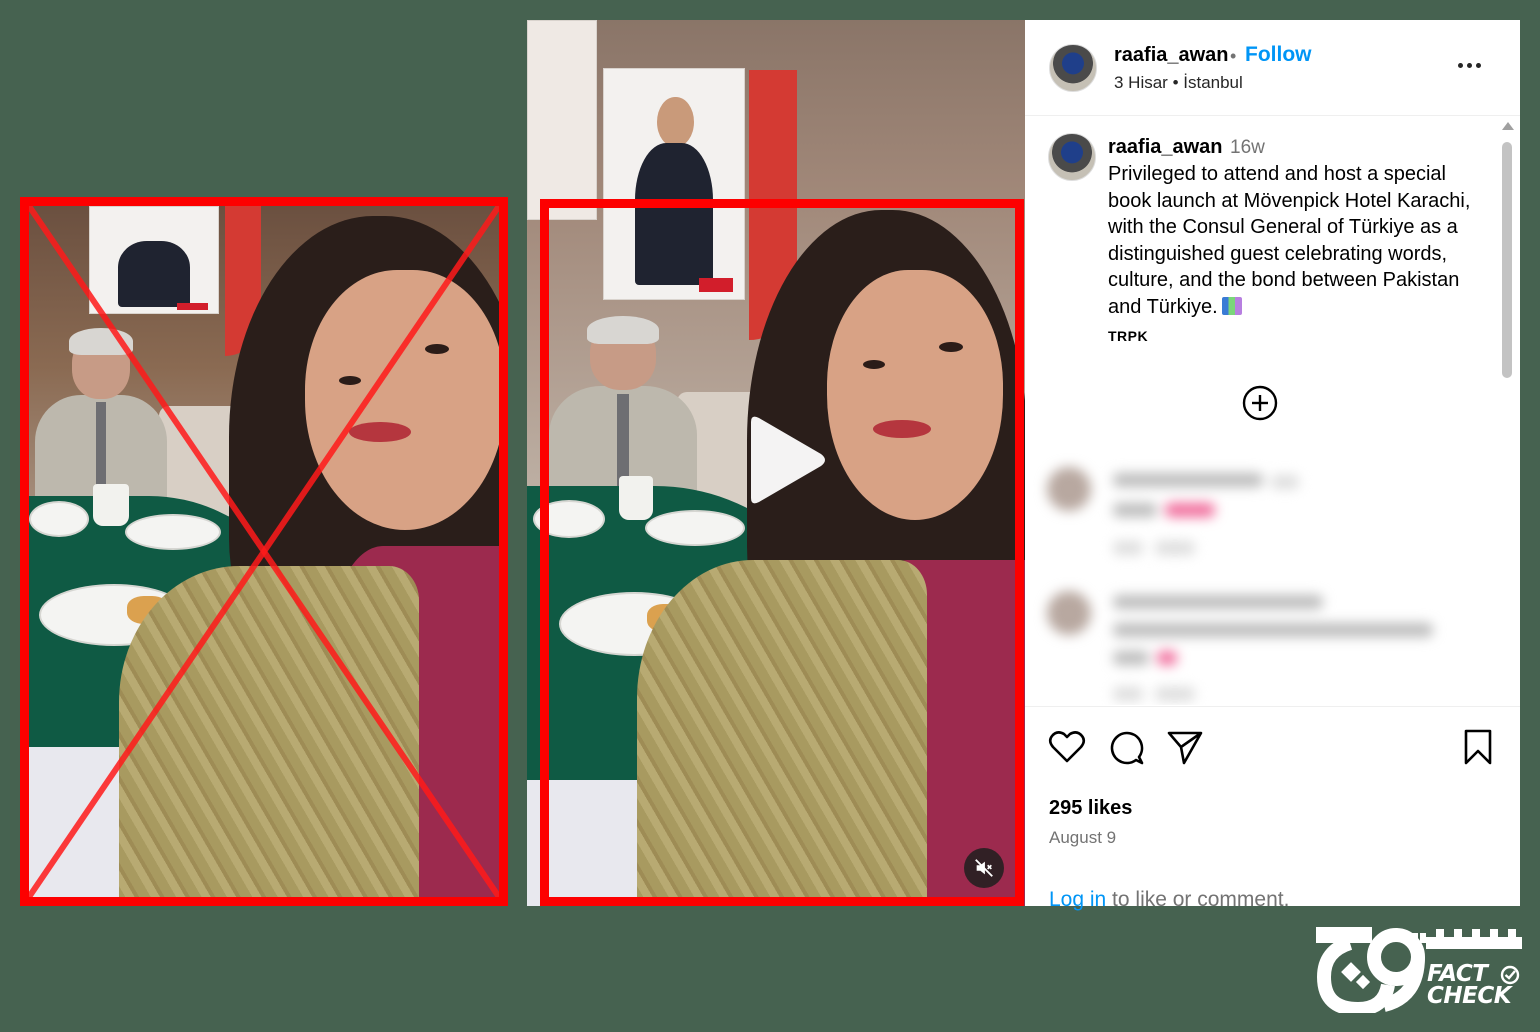  What do you see at coordinates (1178, 83) in the screenshot?
I see `location-link: 3 Hisar • İstanbul` at bounding box center [1178, 83].